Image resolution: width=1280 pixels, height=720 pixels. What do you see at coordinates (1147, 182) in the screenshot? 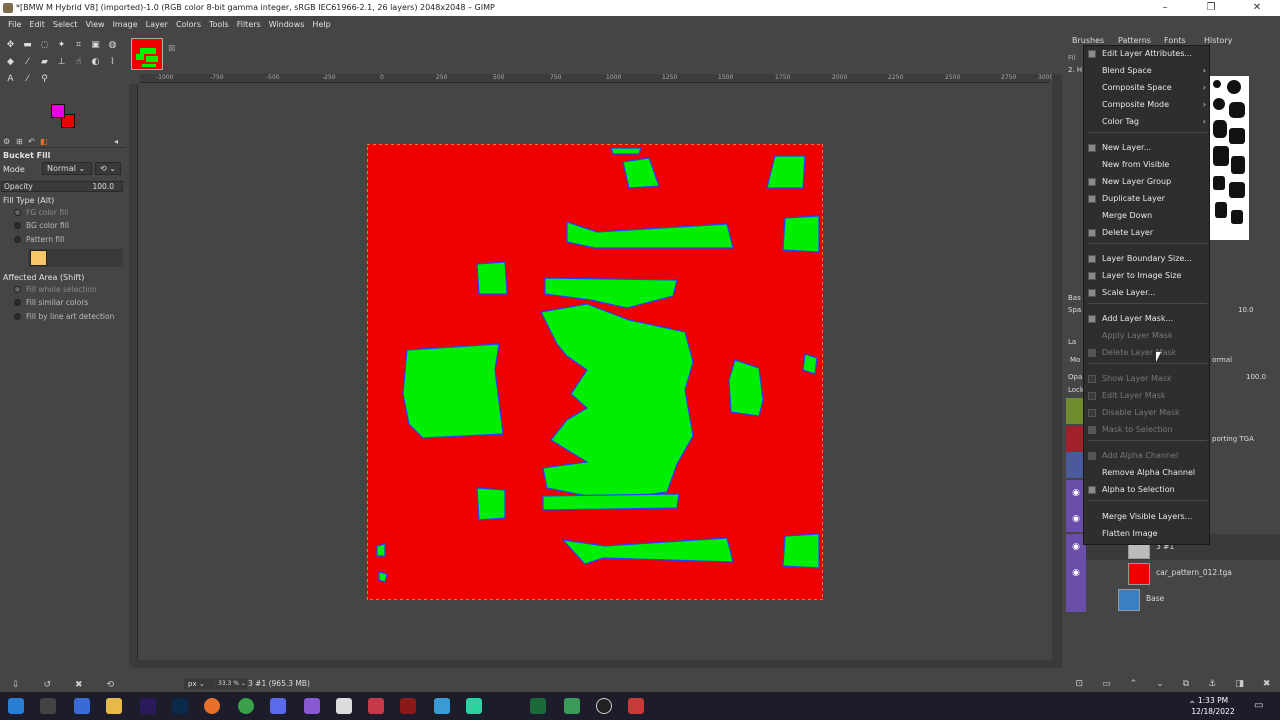
I see `menu-item-new-layer-group: New Layer Group` at bounding box center [1147, 182].